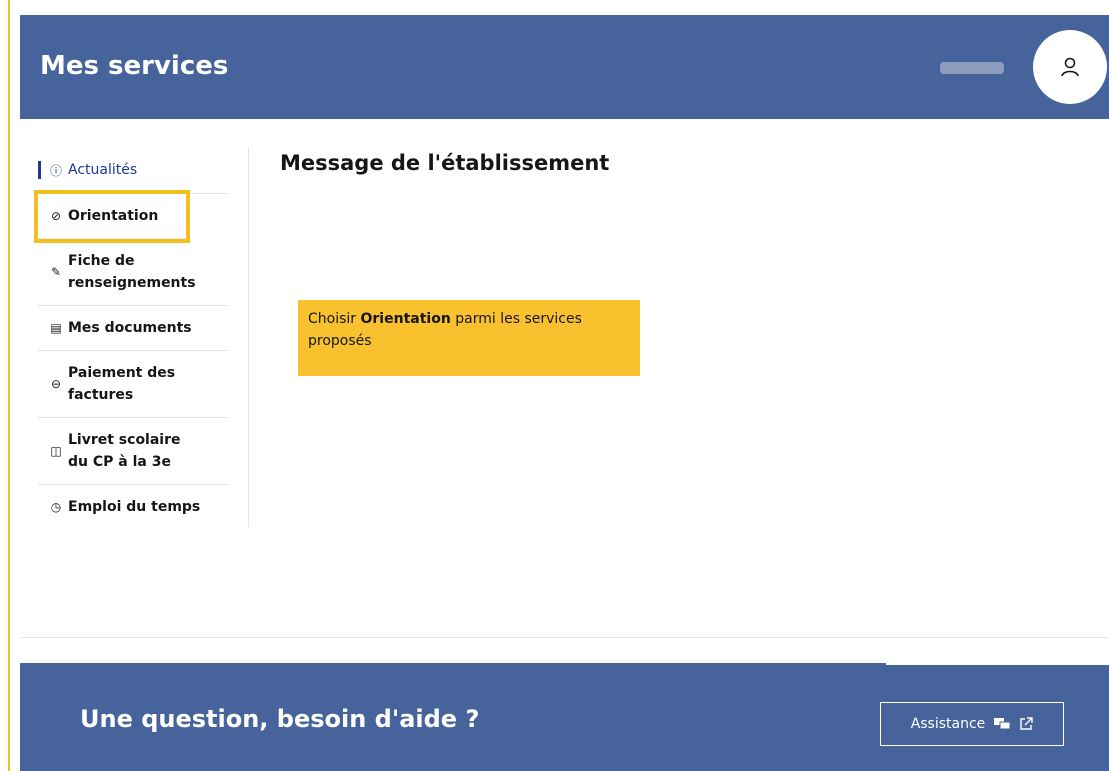 The height and width of the screenshot is (771, 1109). Describe the element at coordinates (1002, 724) in the screenshot. I see `support-icon` at that location.